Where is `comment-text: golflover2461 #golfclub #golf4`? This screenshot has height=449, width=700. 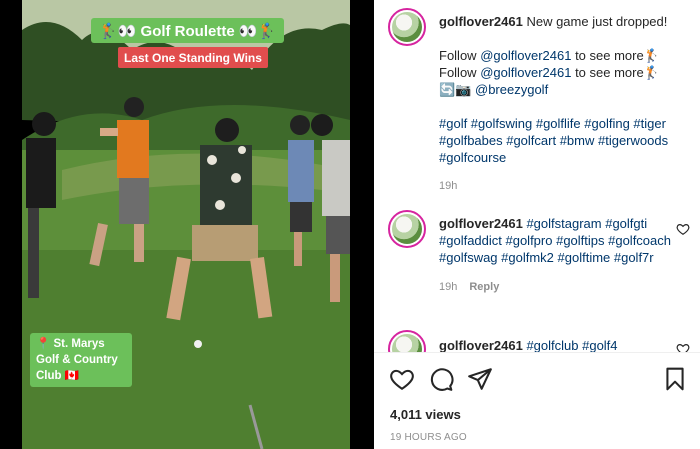 comment-text: golflover2461 #golfclub #golf4 is located at coordinates (561, 344).